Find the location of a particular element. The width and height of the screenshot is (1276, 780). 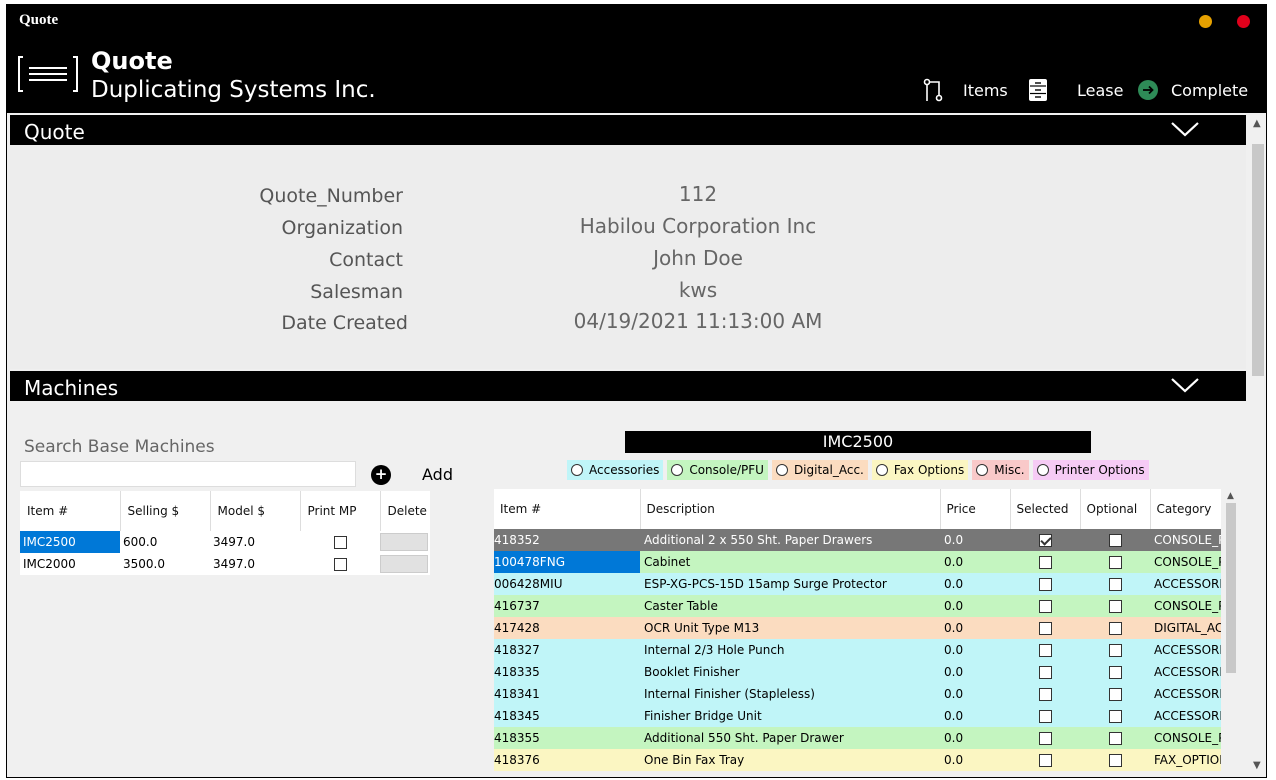

filter-accessories: Accessories is located at coordinates (615, 470).